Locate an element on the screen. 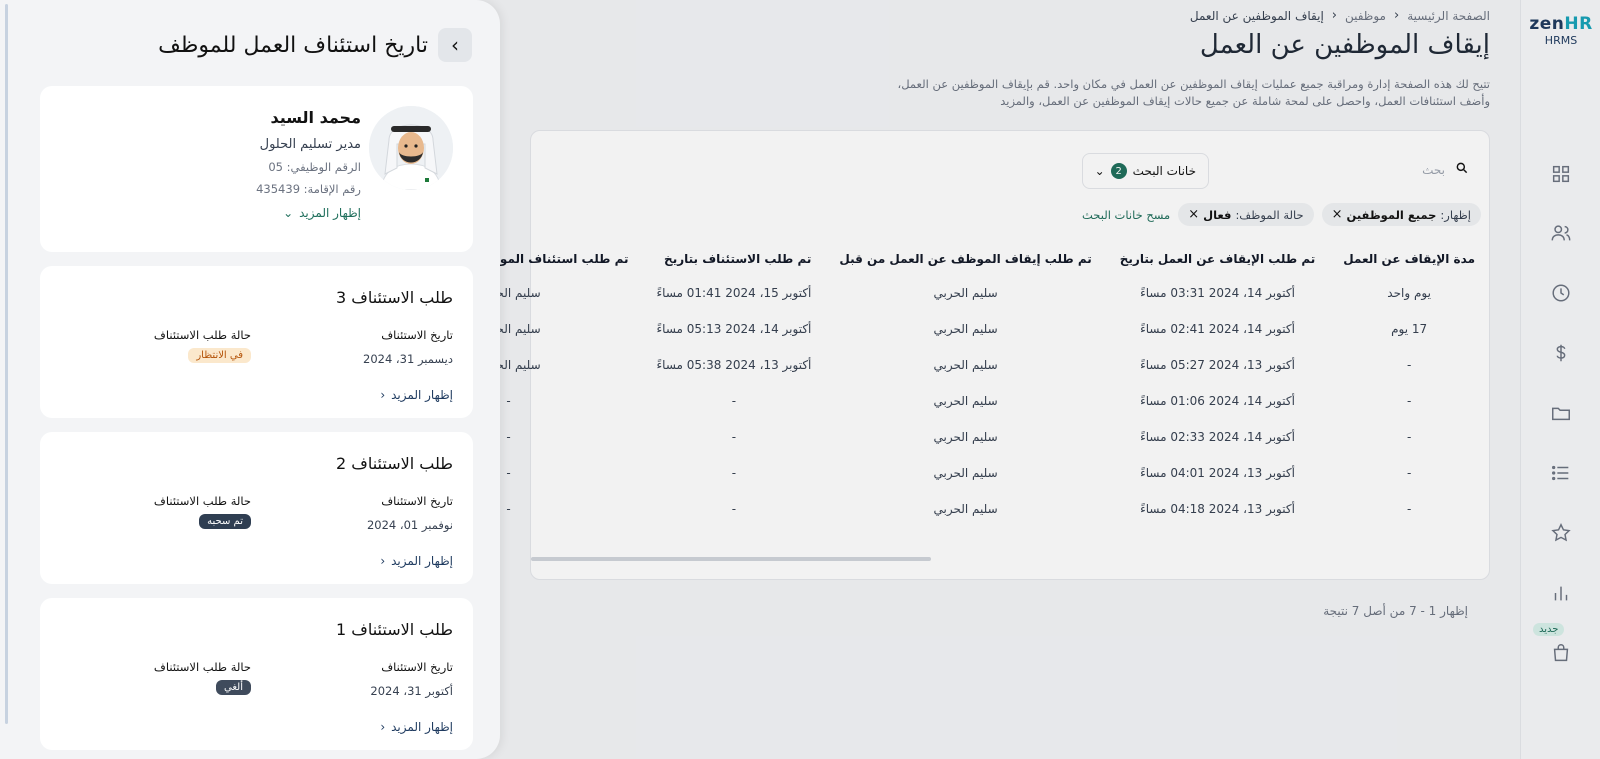 The height and width of the screenshot is (759, 1600). employee-show-more: إظهار المزيد ⌄ is located at coordinates (308, 213).